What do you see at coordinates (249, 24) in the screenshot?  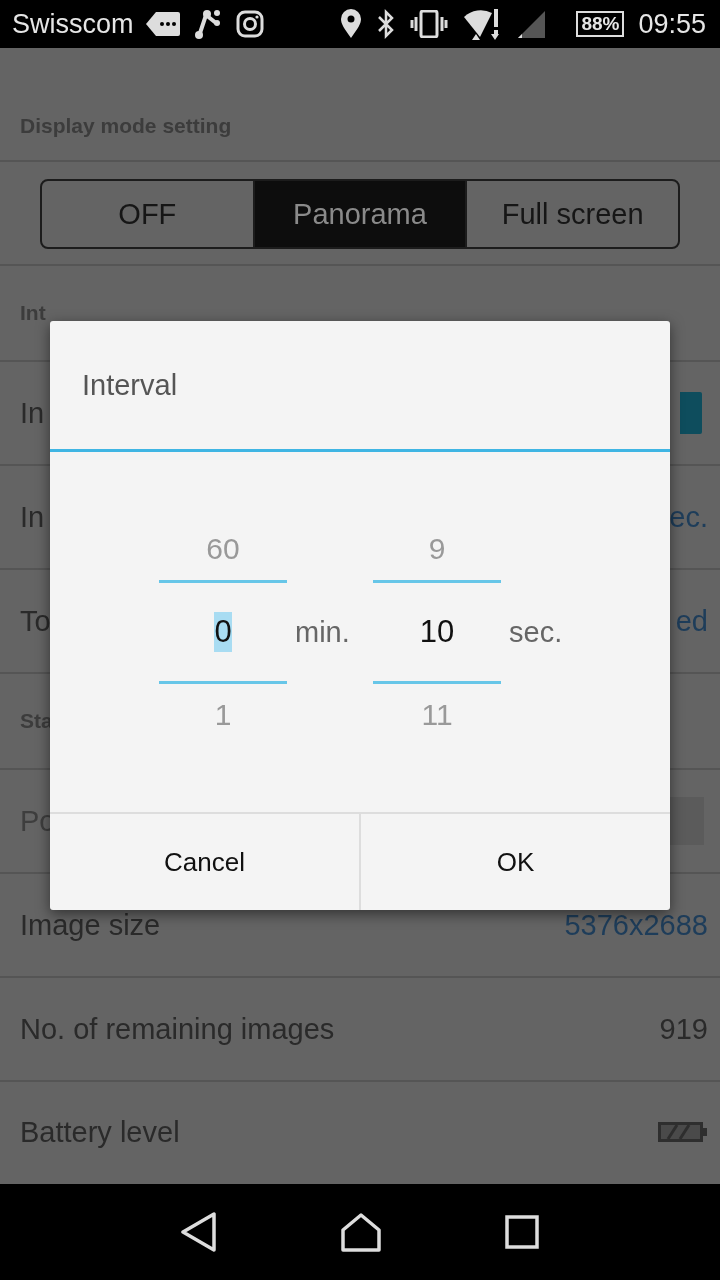 I see `camera-icon` at bounding box center [249, 24].